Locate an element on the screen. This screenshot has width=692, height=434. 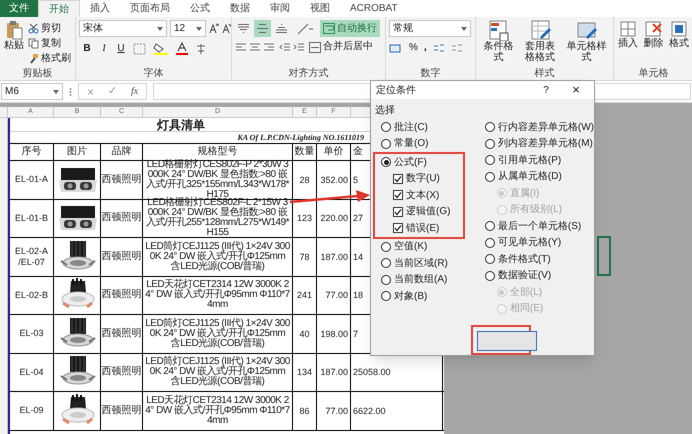
table-cell: 241 is located at coordinates (304, 295).